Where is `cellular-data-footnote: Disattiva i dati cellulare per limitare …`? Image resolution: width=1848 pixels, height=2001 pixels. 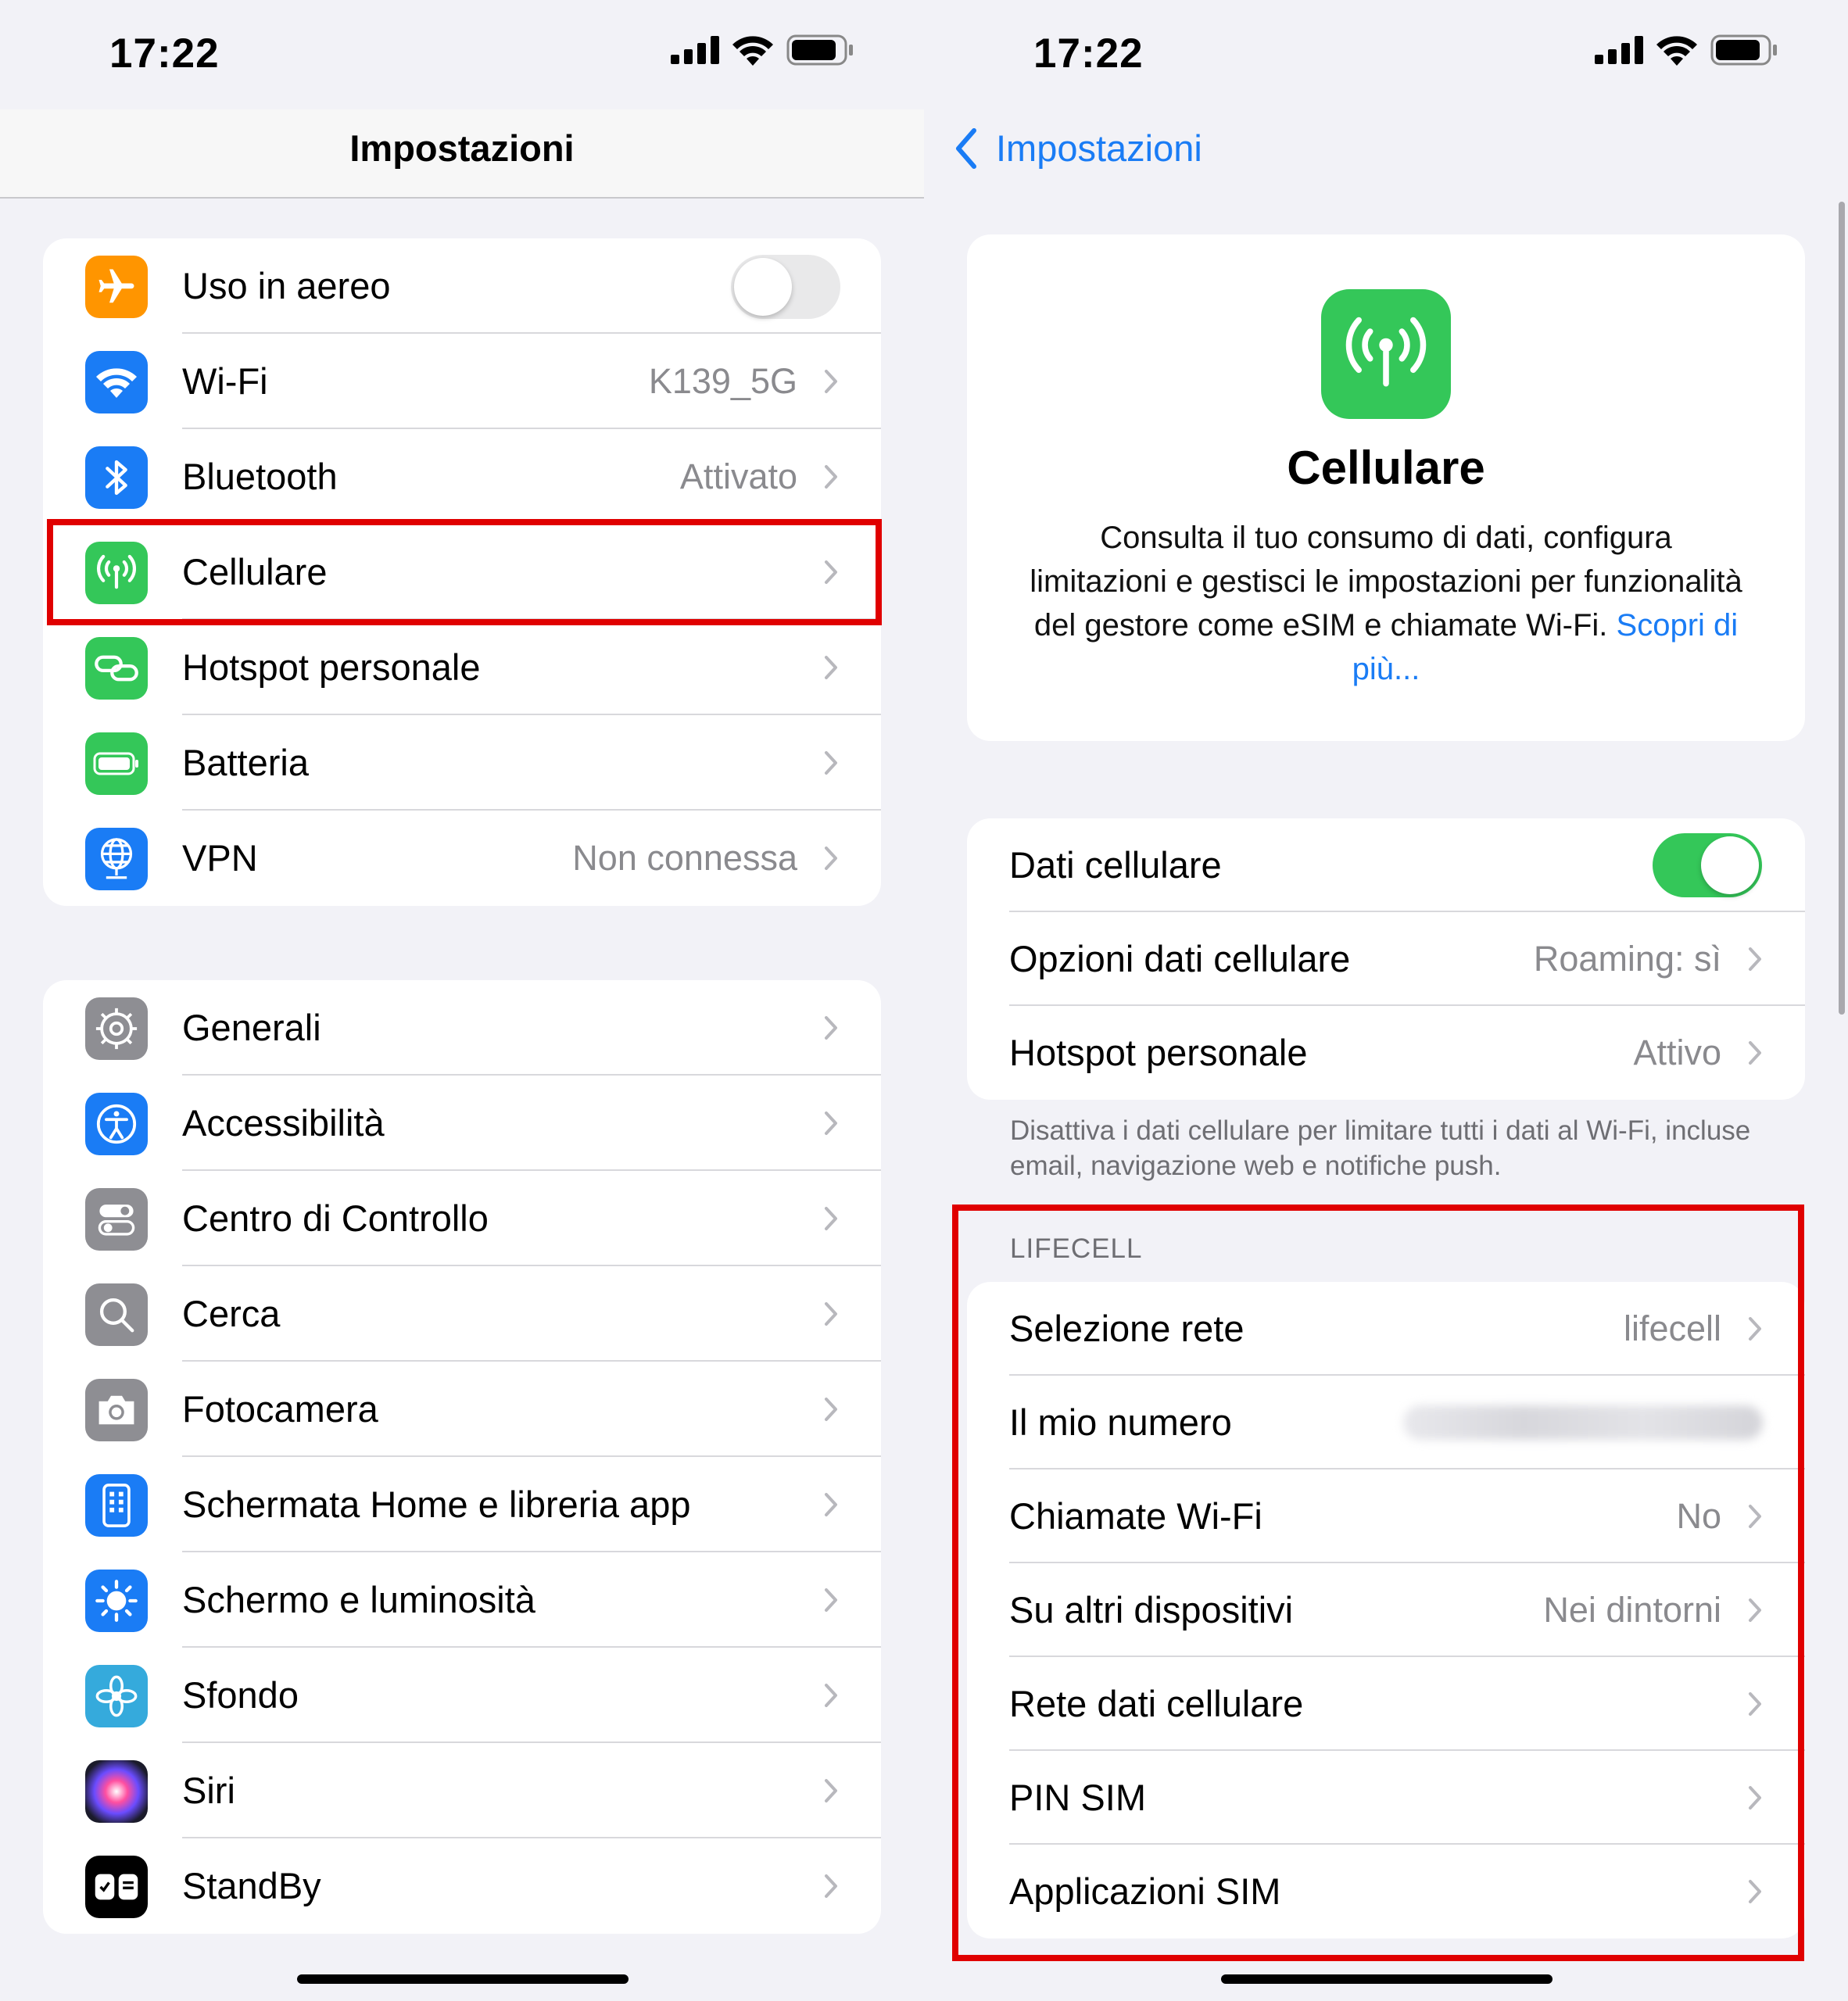 cellular-data-footnote: Disattiva i dati cellulare per limitare … is located at coordinates (1380, 1148).